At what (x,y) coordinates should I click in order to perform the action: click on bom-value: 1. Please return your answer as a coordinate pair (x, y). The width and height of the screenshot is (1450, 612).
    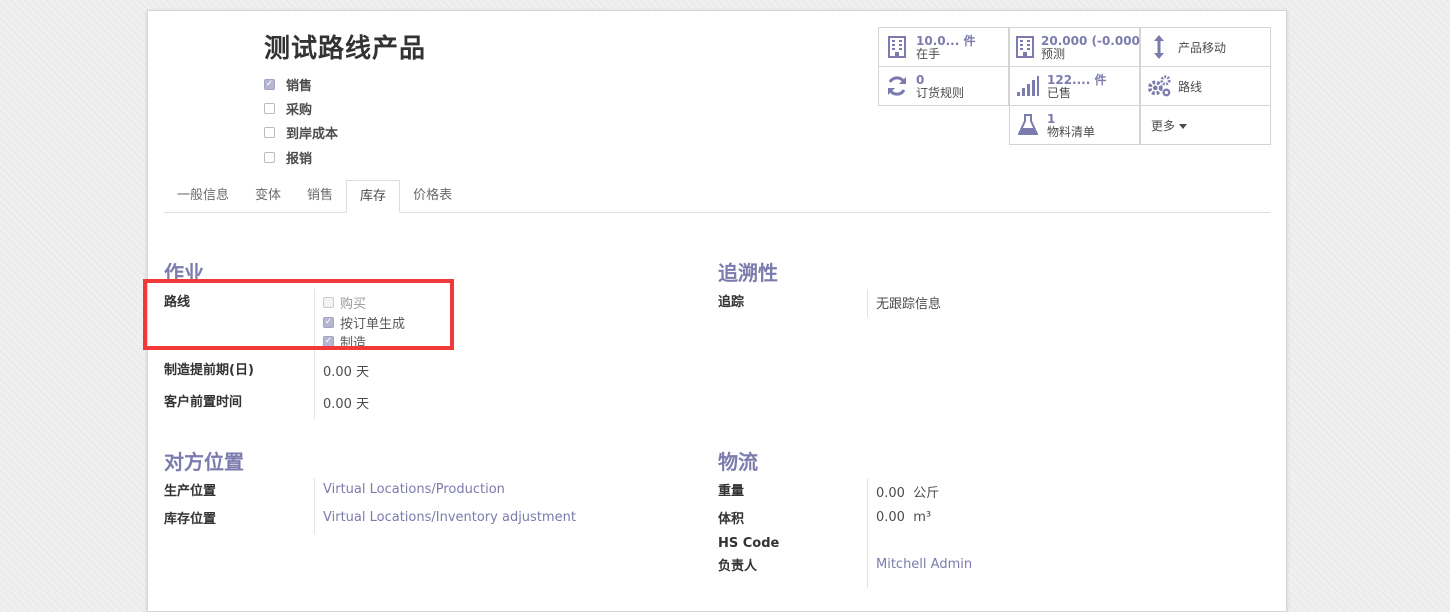
    Looking at the image, I should click on (1051, 118).